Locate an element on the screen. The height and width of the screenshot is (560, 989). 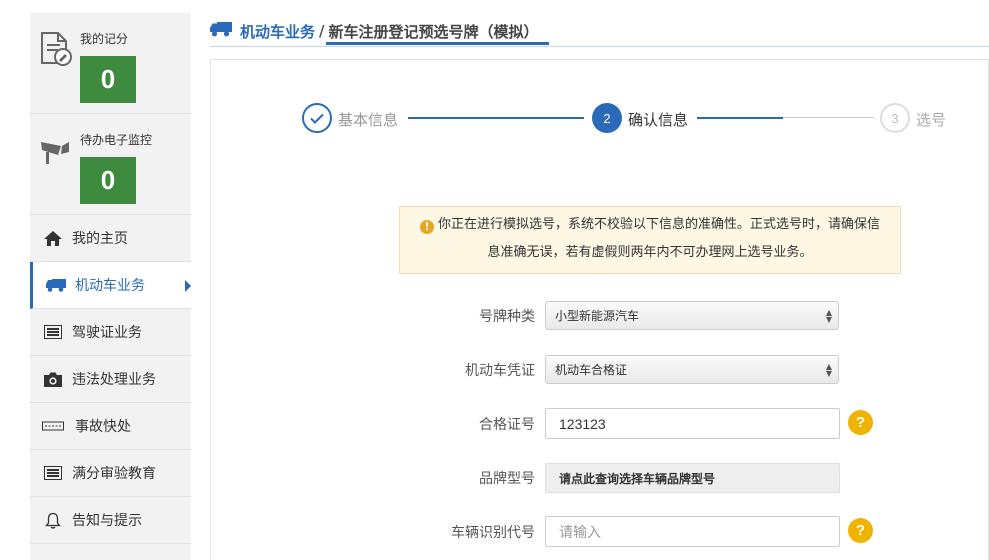
step-2-label: 确认信息 is located at coordinates (658, 120).